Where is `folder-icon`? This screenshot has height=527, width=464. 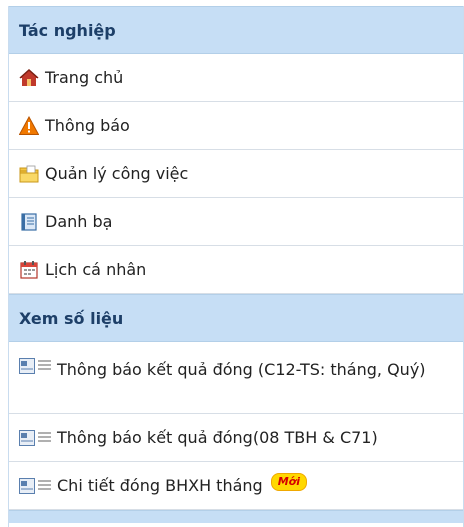
folder-icon is located at coordinates (29, 173).